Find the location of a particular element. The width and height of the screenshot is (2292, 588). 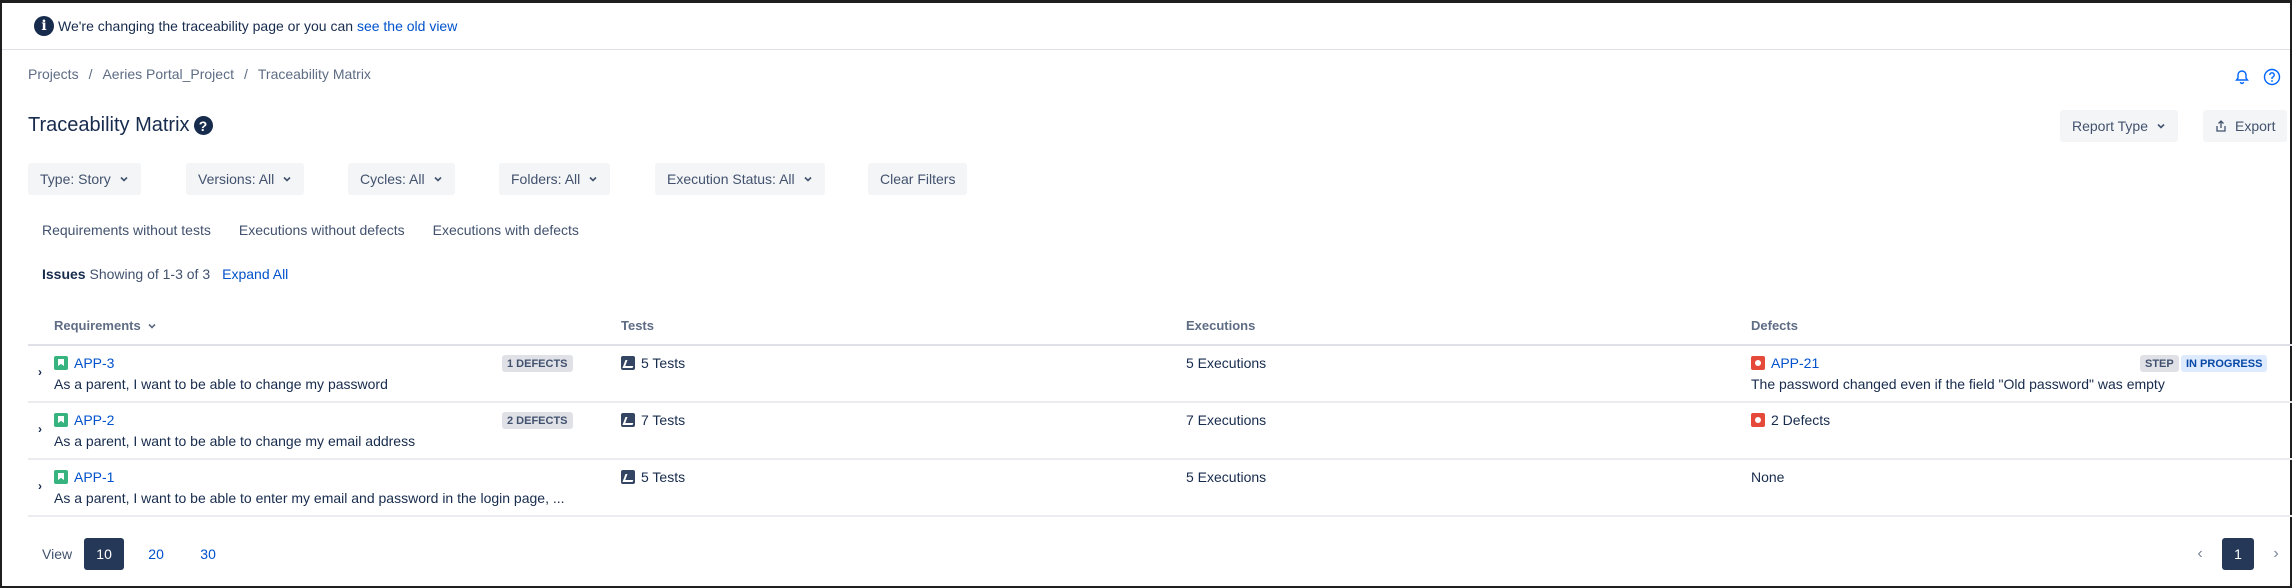

requirement-key: APP-2 is located at coordinates (84, 420).